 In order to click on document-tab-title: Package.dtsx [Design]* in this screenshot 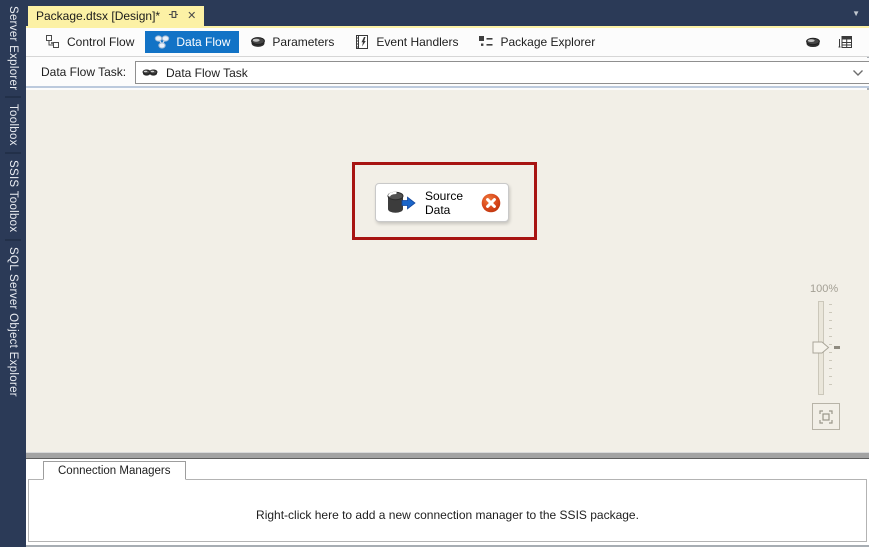, I will do `click(98, 16)`.